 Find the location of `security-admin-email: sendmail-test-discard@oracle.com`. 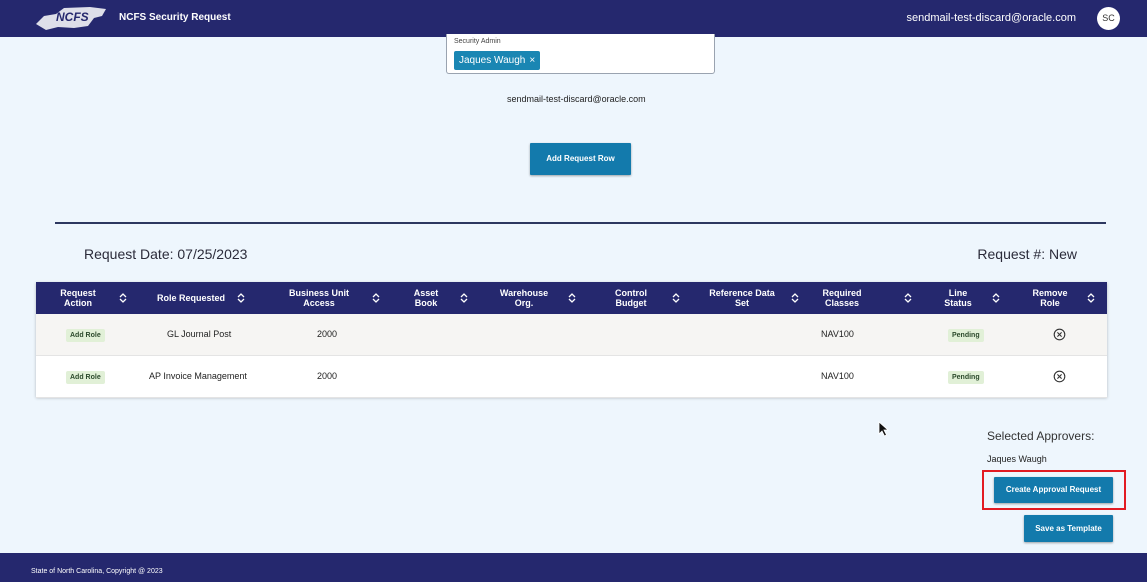

security-admin-email: sendmail-test-discard@oracle.com is located at coordinates (576, 99).